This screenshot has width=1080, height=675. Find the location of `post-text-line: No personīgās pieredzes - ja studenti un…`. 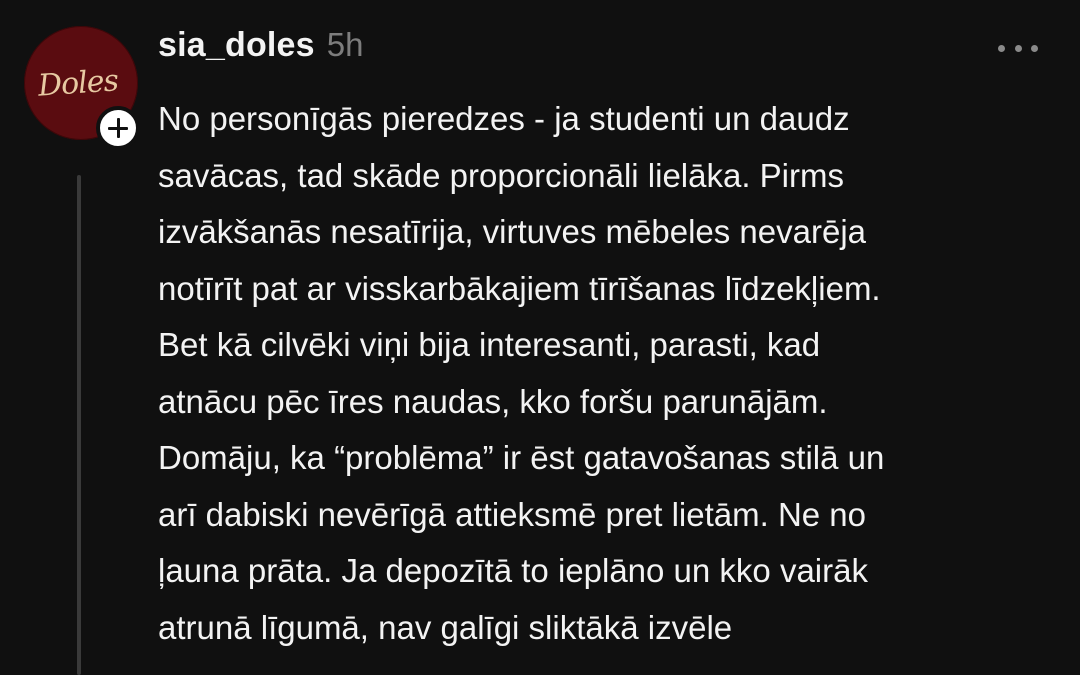

post-text-line: No personīgās pieredzes - ja studenti un… is located at coordinates (504, 118).